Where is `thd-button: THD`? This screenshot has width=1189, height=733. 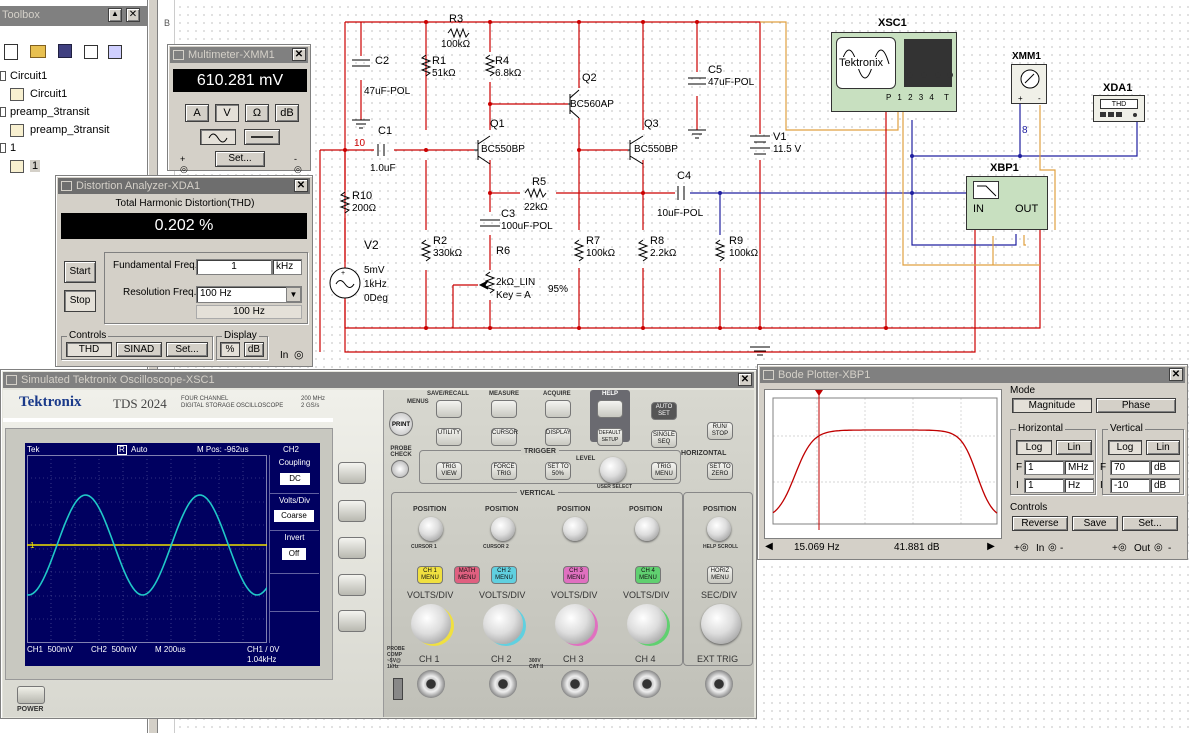
thd-button: THD is located at coordinates (89, 349).